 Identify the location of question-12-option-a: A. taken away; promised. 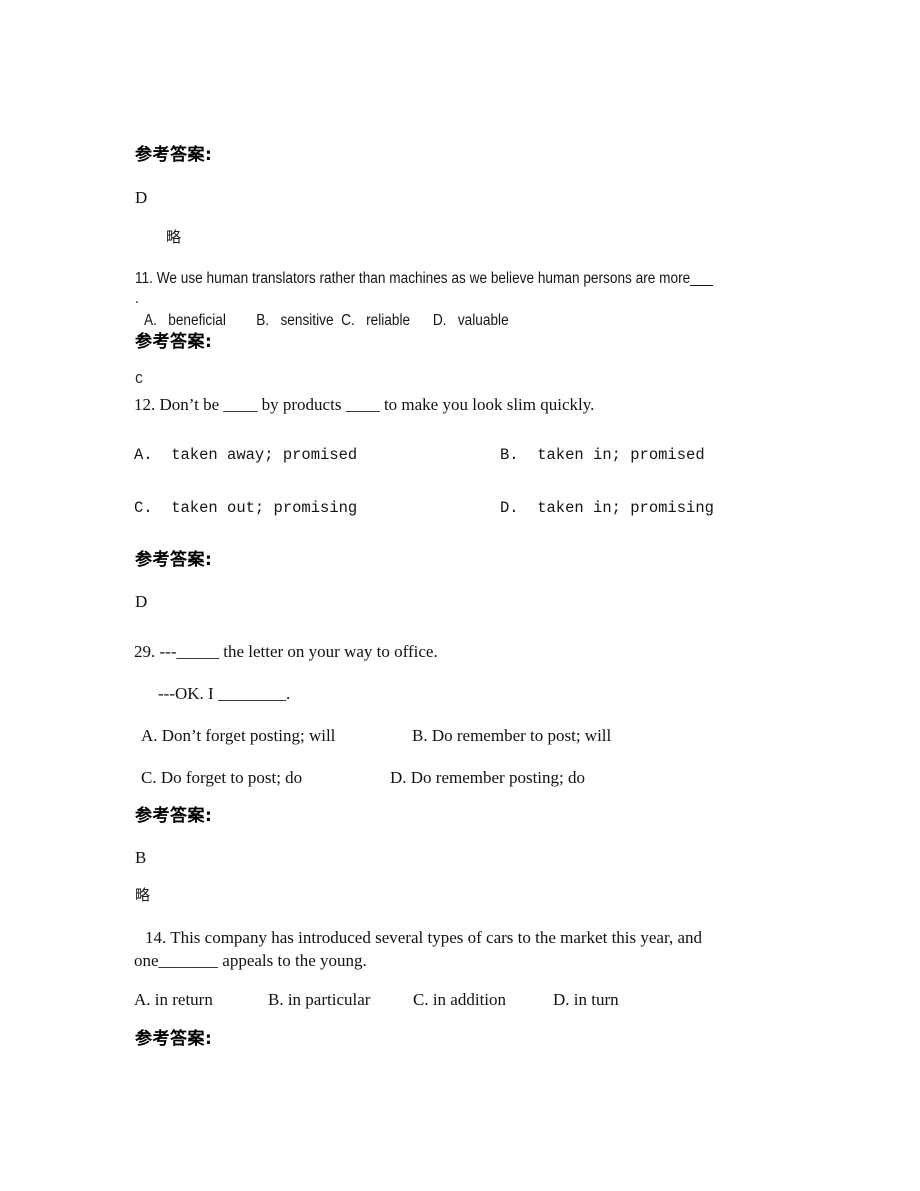
(246, 455).